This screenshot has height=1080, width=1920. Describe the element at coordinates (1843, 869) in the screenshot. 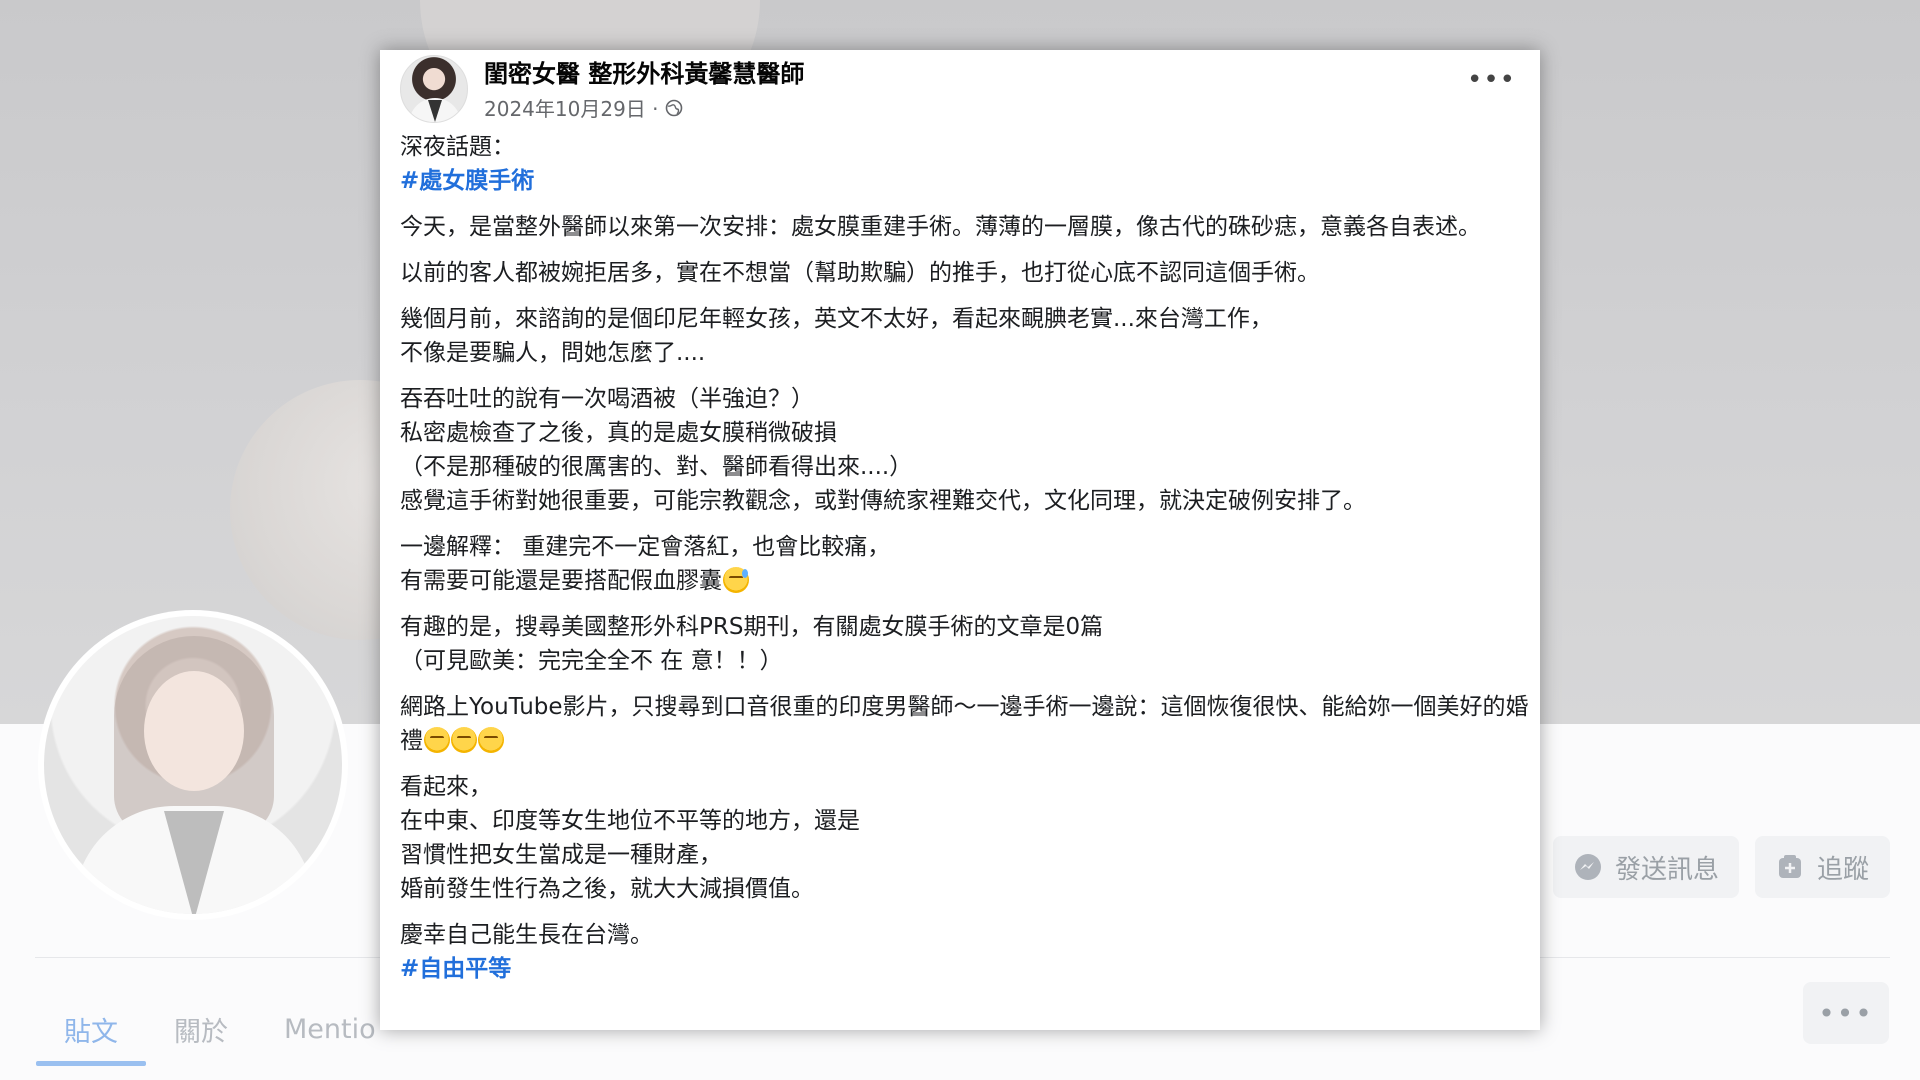

I see `follow-label: 追蹤` at that location.